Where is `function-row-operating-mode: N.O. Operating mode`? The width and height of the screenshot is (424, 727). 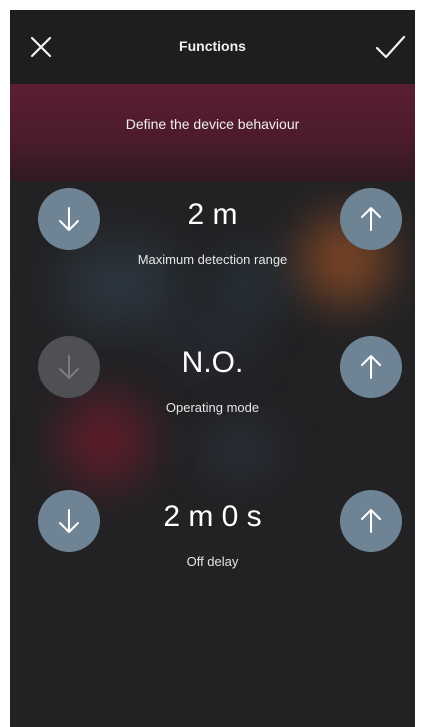
function-row-operating-mode: N.O. Operating mode is located at coordinates (212, 385).